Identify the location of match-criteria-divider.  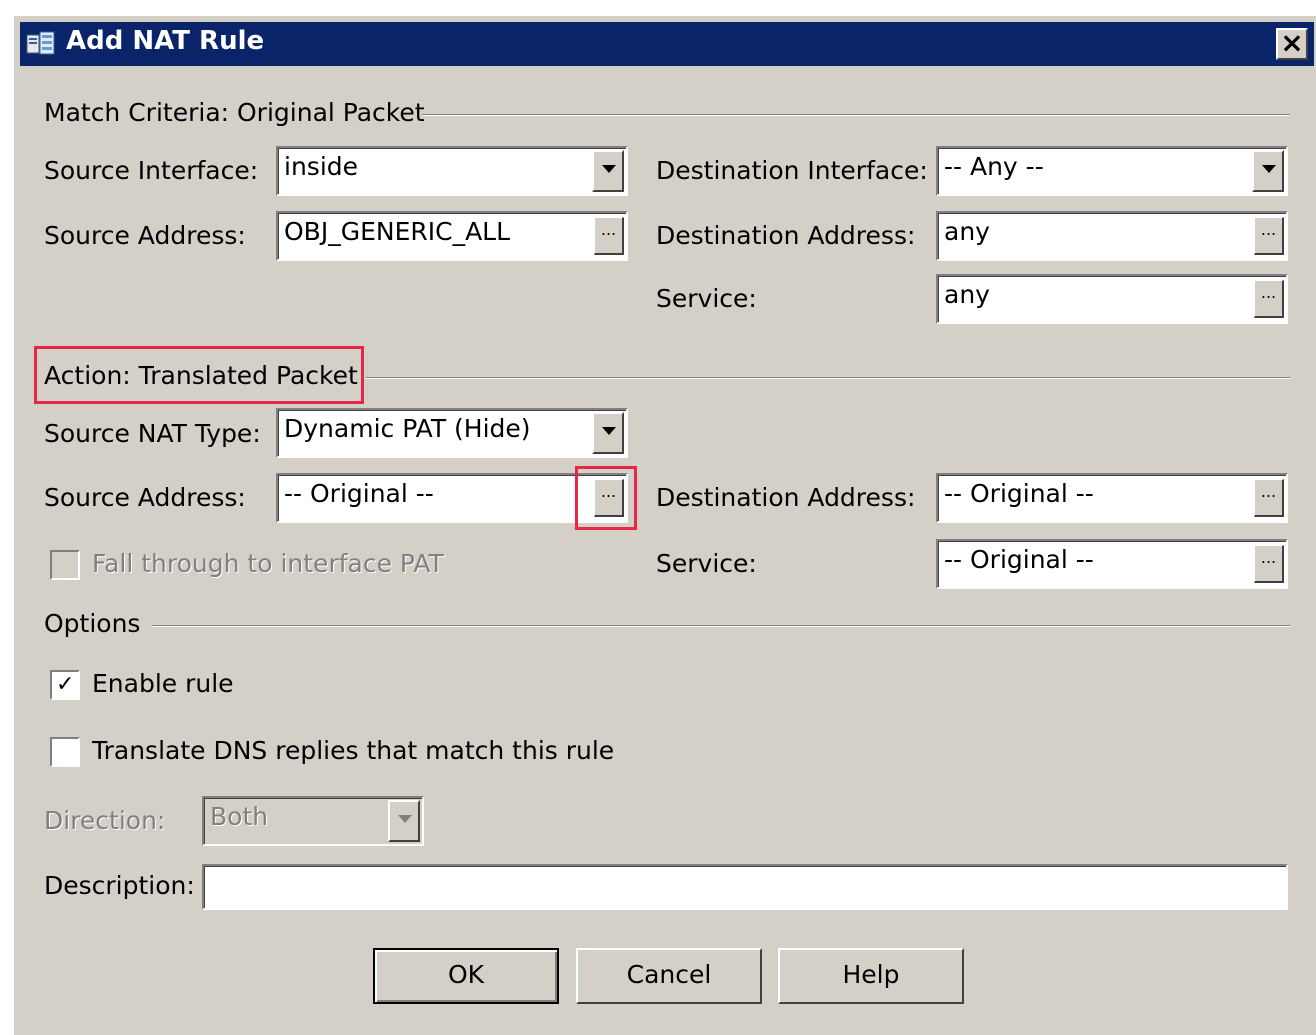
(856, 115).